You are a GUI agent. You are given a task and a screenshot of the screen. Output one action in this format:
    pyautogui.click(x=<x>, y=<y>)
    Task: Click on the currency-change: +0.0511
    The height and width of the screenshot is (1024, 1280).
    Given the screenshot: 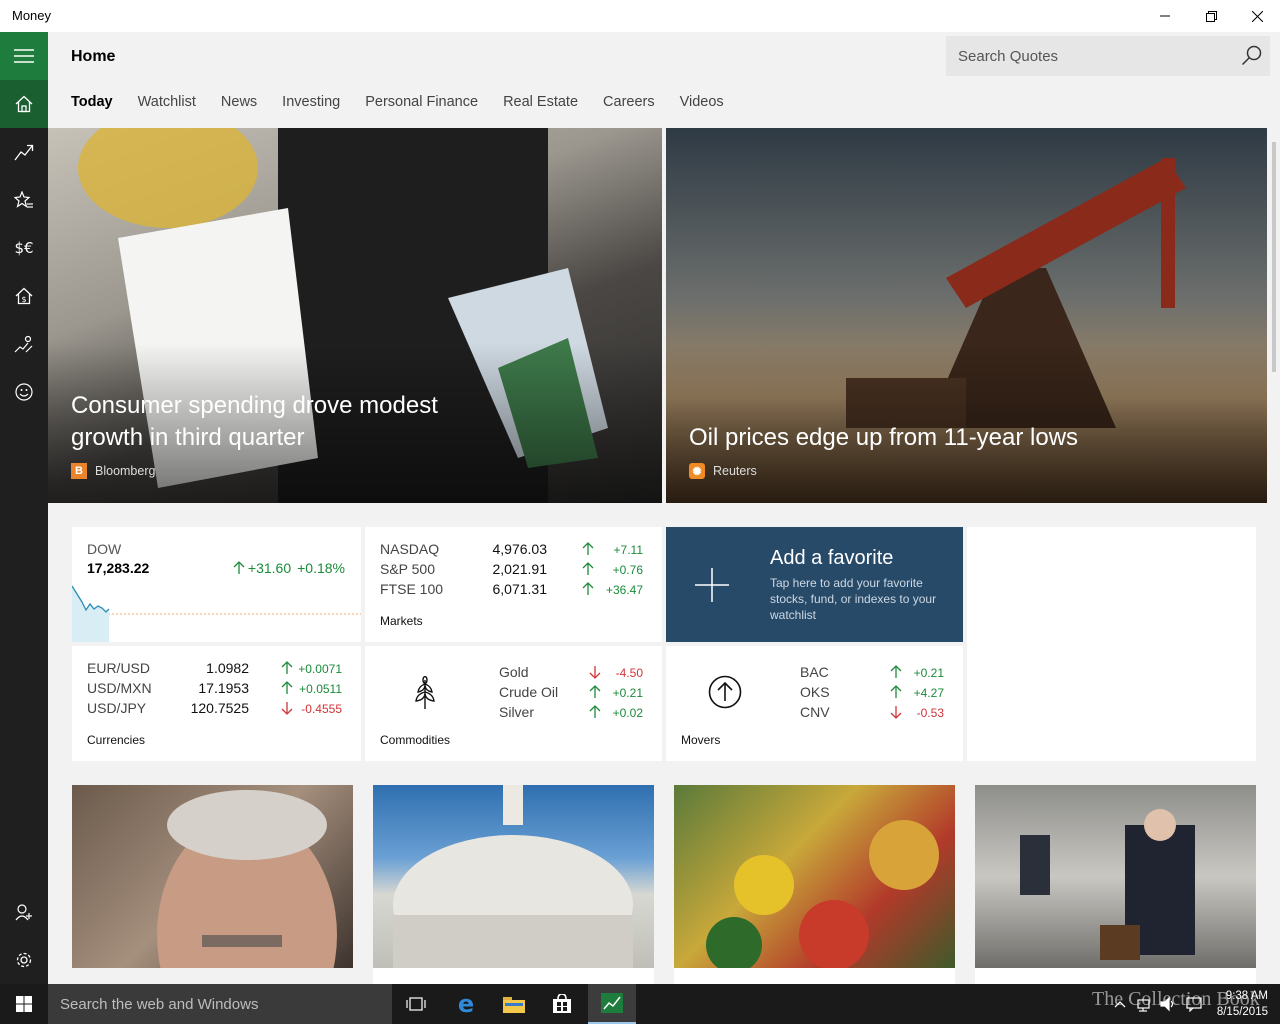 What is the action you would take?
    pyautogui.click(x=320, y=689)
    